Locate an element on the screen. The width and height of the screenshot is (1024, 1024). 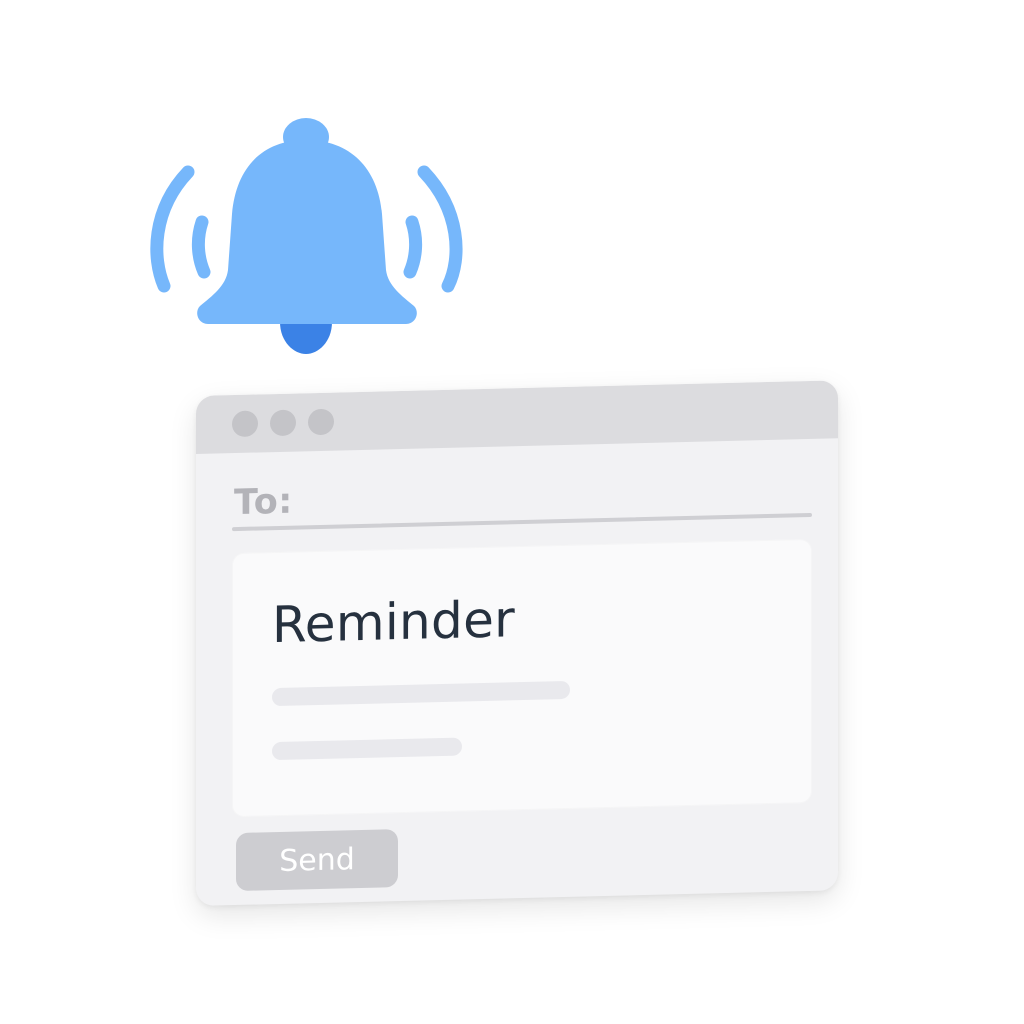
bell-clapper is located at coordinates (306, 338).